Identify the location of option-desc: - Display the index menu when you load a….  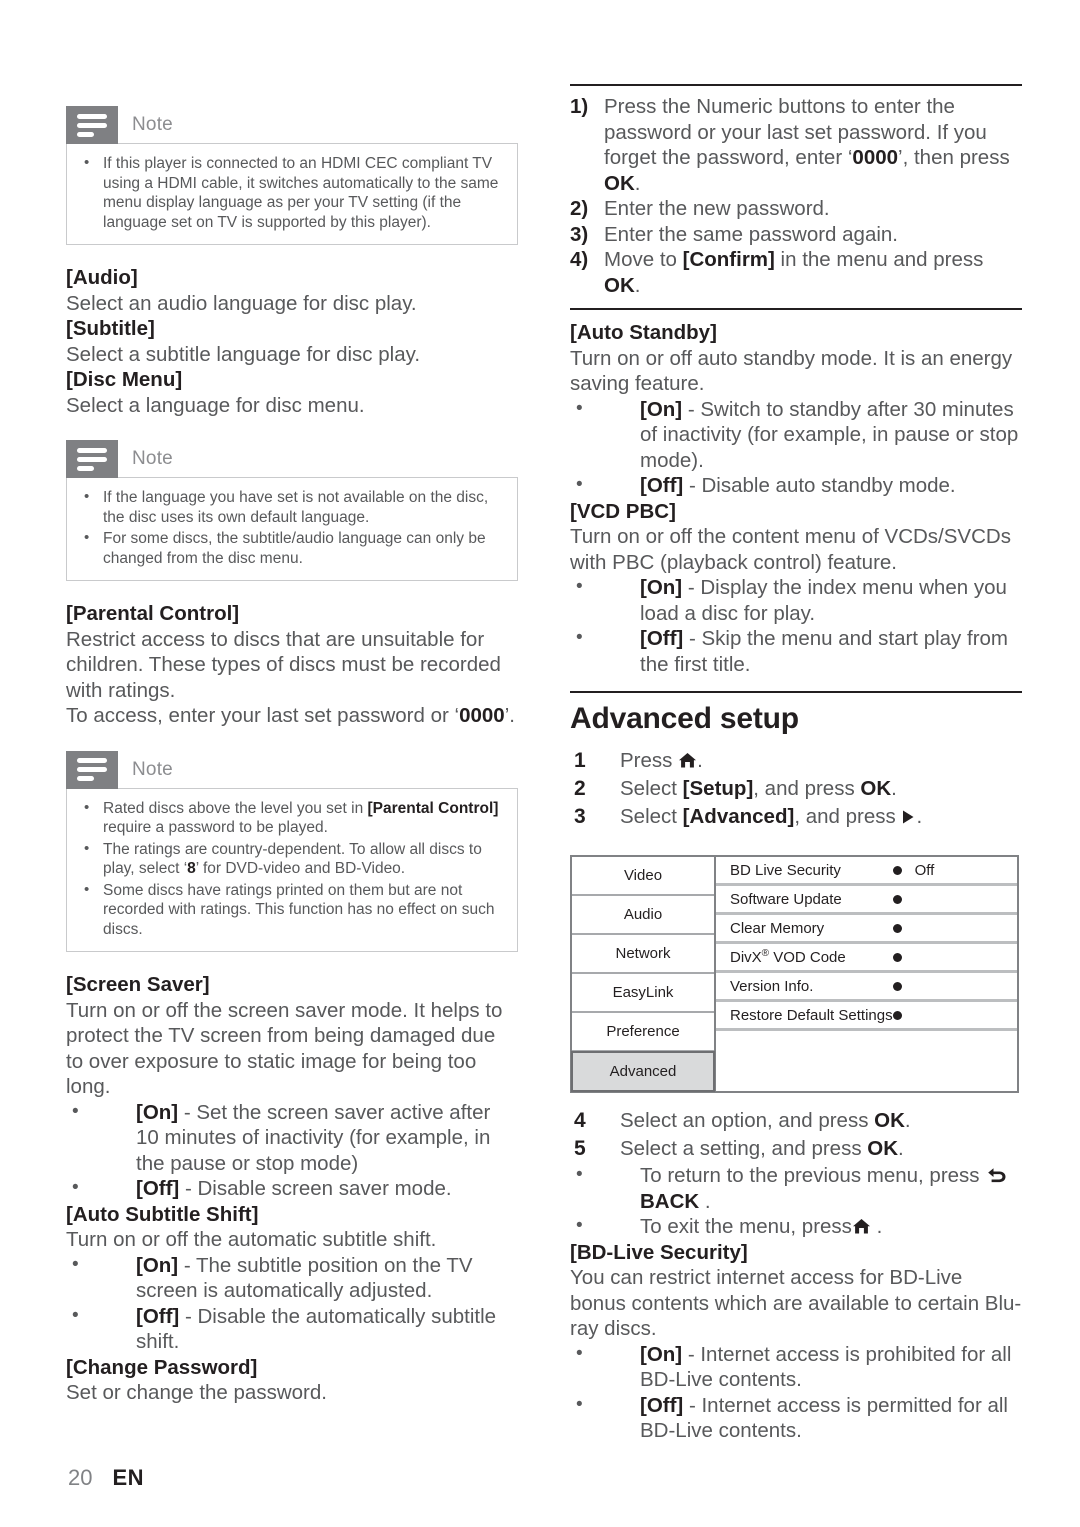
(823, 600).